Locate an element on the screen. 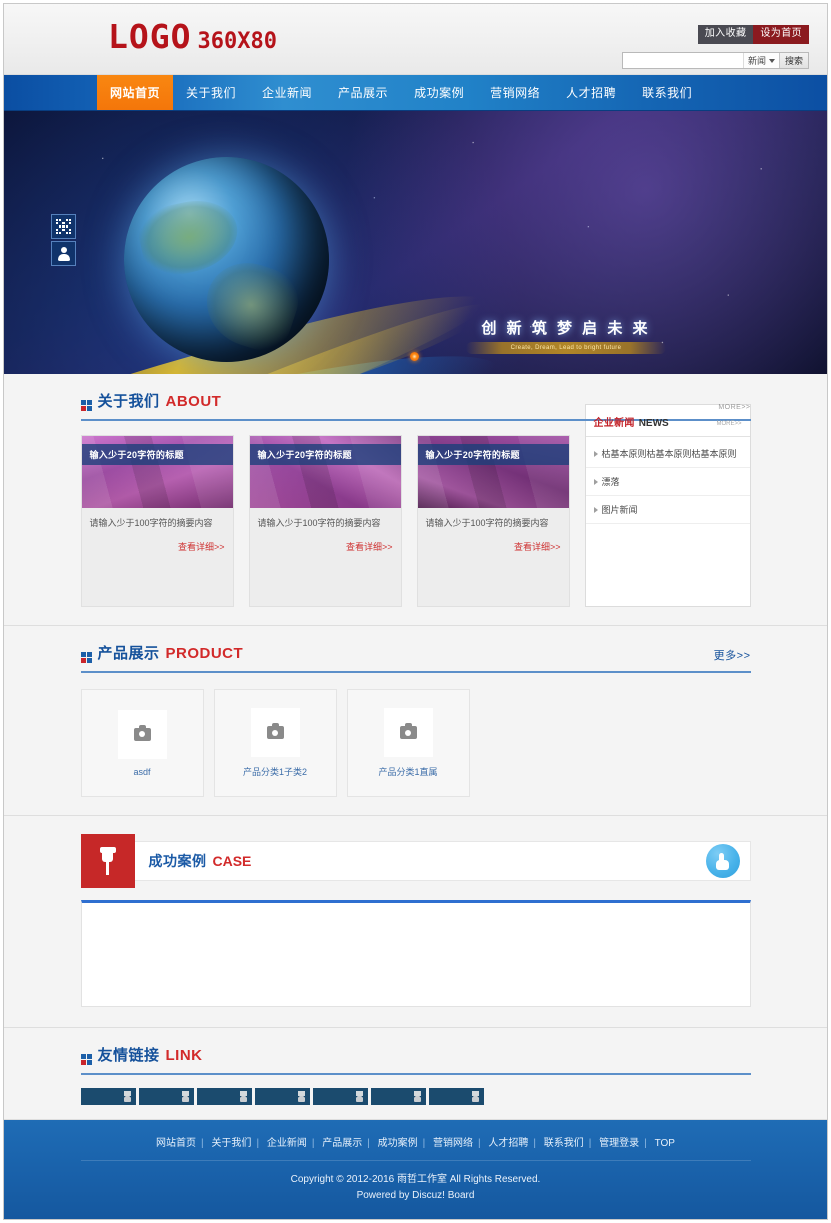 This screenshot has width=831, height=1223. footer-link-home: 网站首页 is located at coordinates (176, 1143).